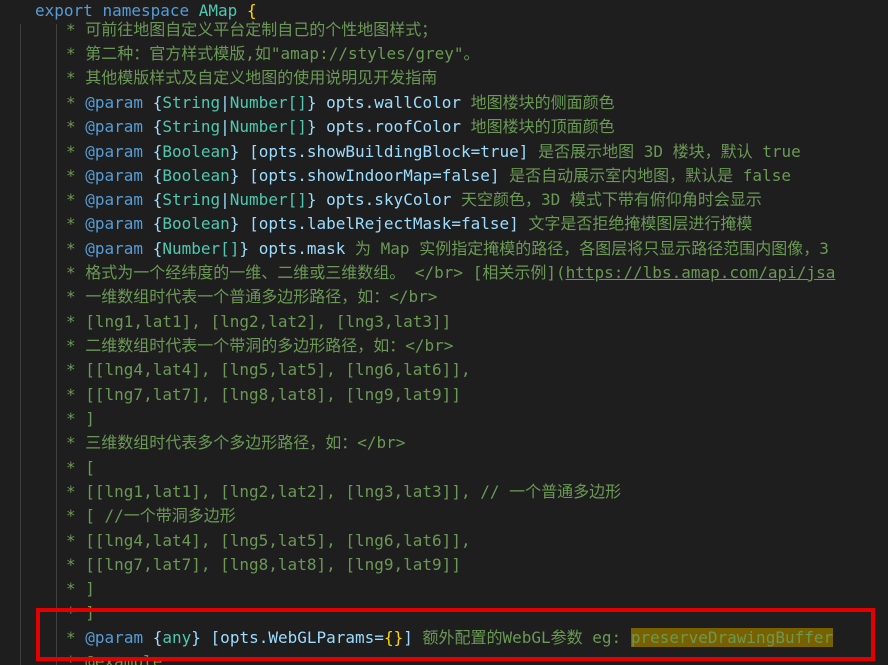  What do you see at coordinates (444, 30) in the screenshot?
I see `comment-line: * 可前往地图自定义平台定制自己的个性地图样式；` at bounding box center [444, 30].